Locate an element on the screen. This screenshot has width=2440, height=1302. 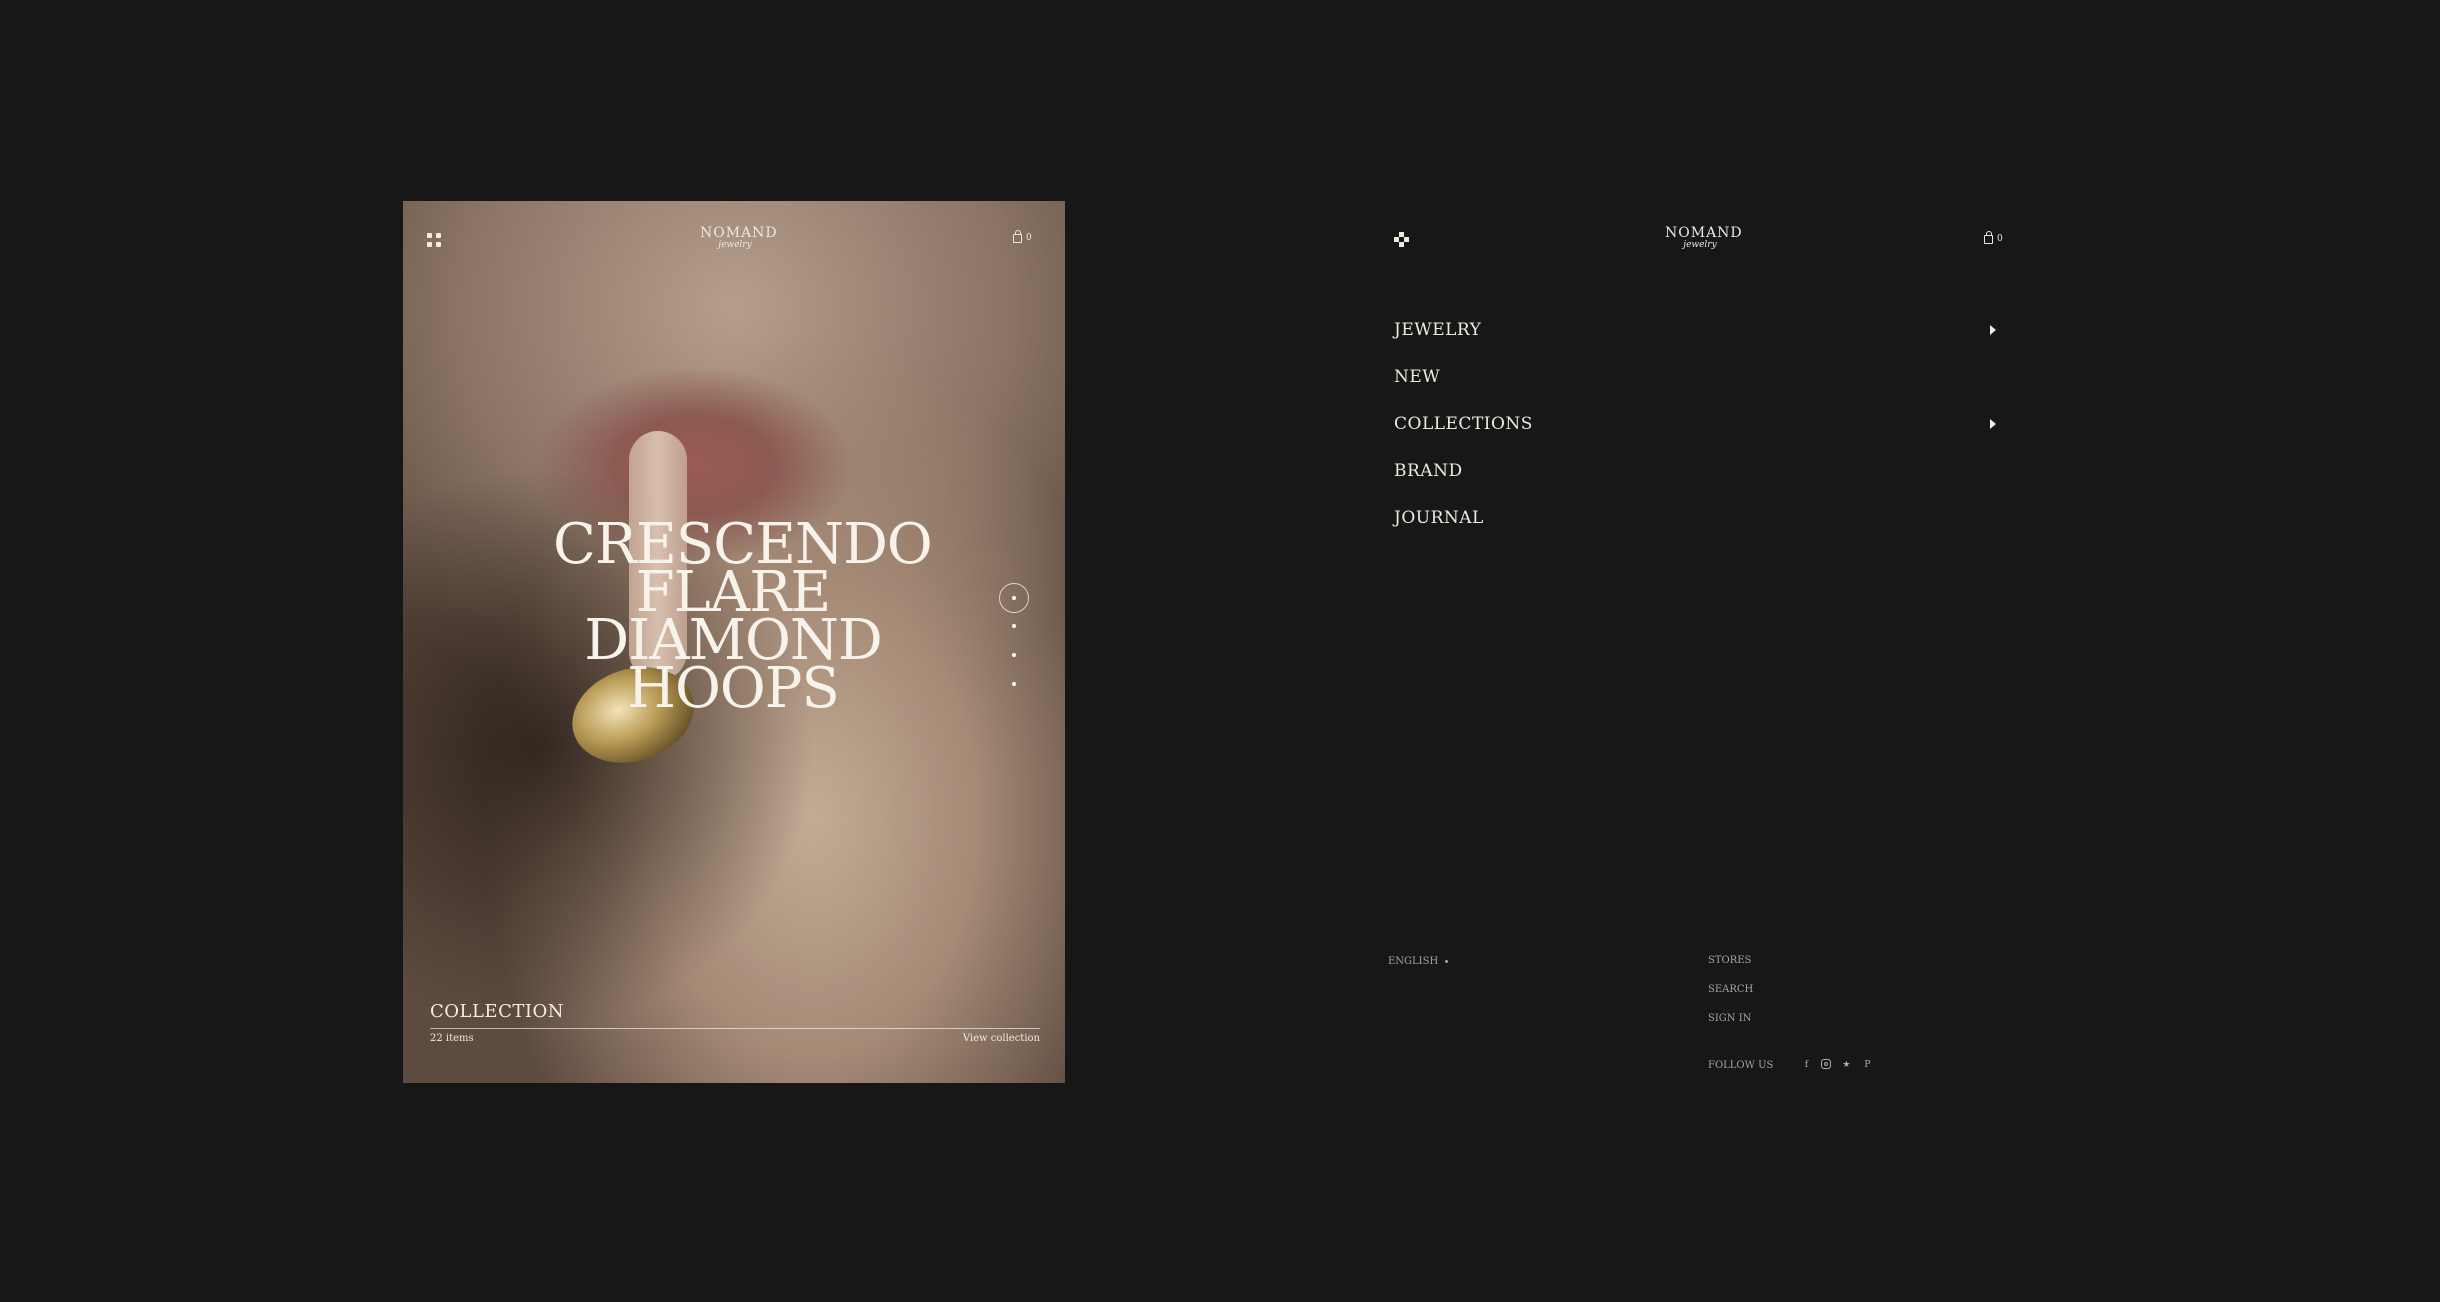
language-label: ENGLISH is located at coordinates (1413, 961).